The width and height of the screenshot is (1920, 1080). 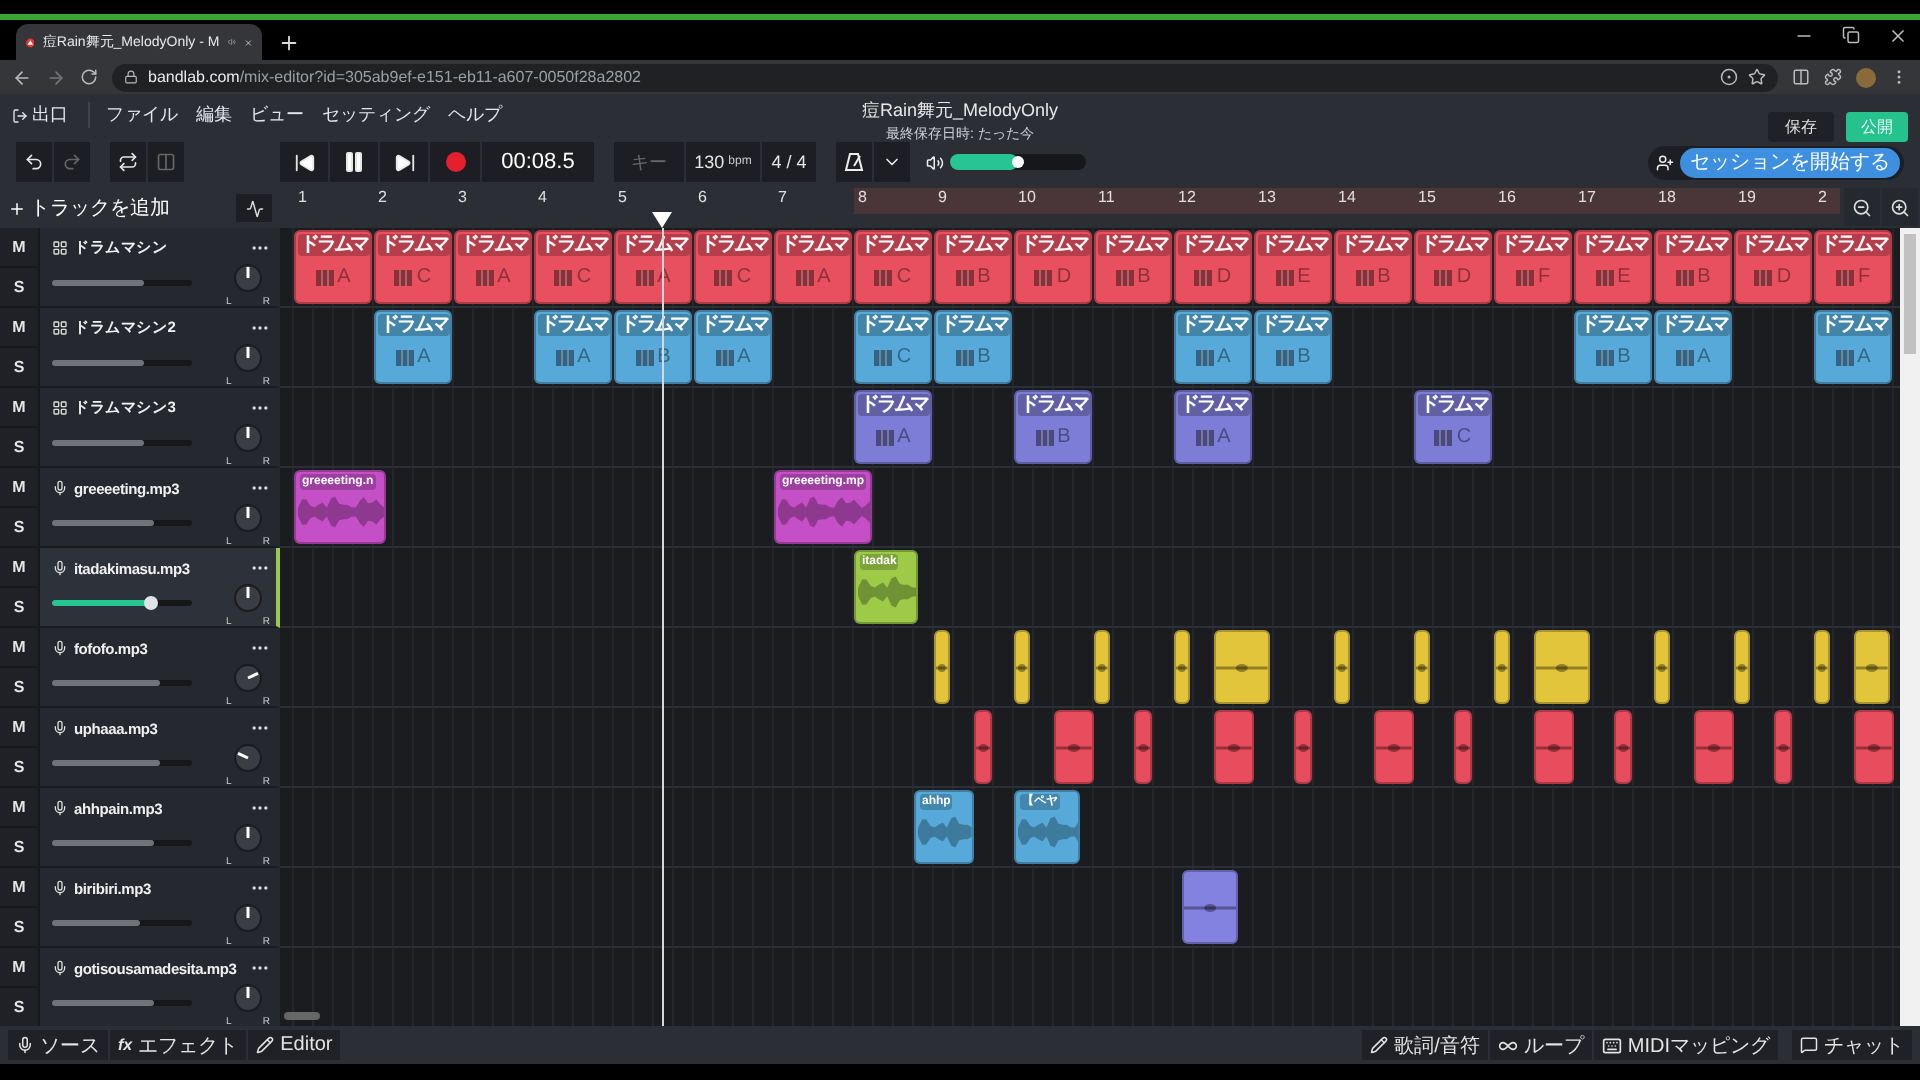 I want to click on zoom-in-button, so click(x=1900, y=207).